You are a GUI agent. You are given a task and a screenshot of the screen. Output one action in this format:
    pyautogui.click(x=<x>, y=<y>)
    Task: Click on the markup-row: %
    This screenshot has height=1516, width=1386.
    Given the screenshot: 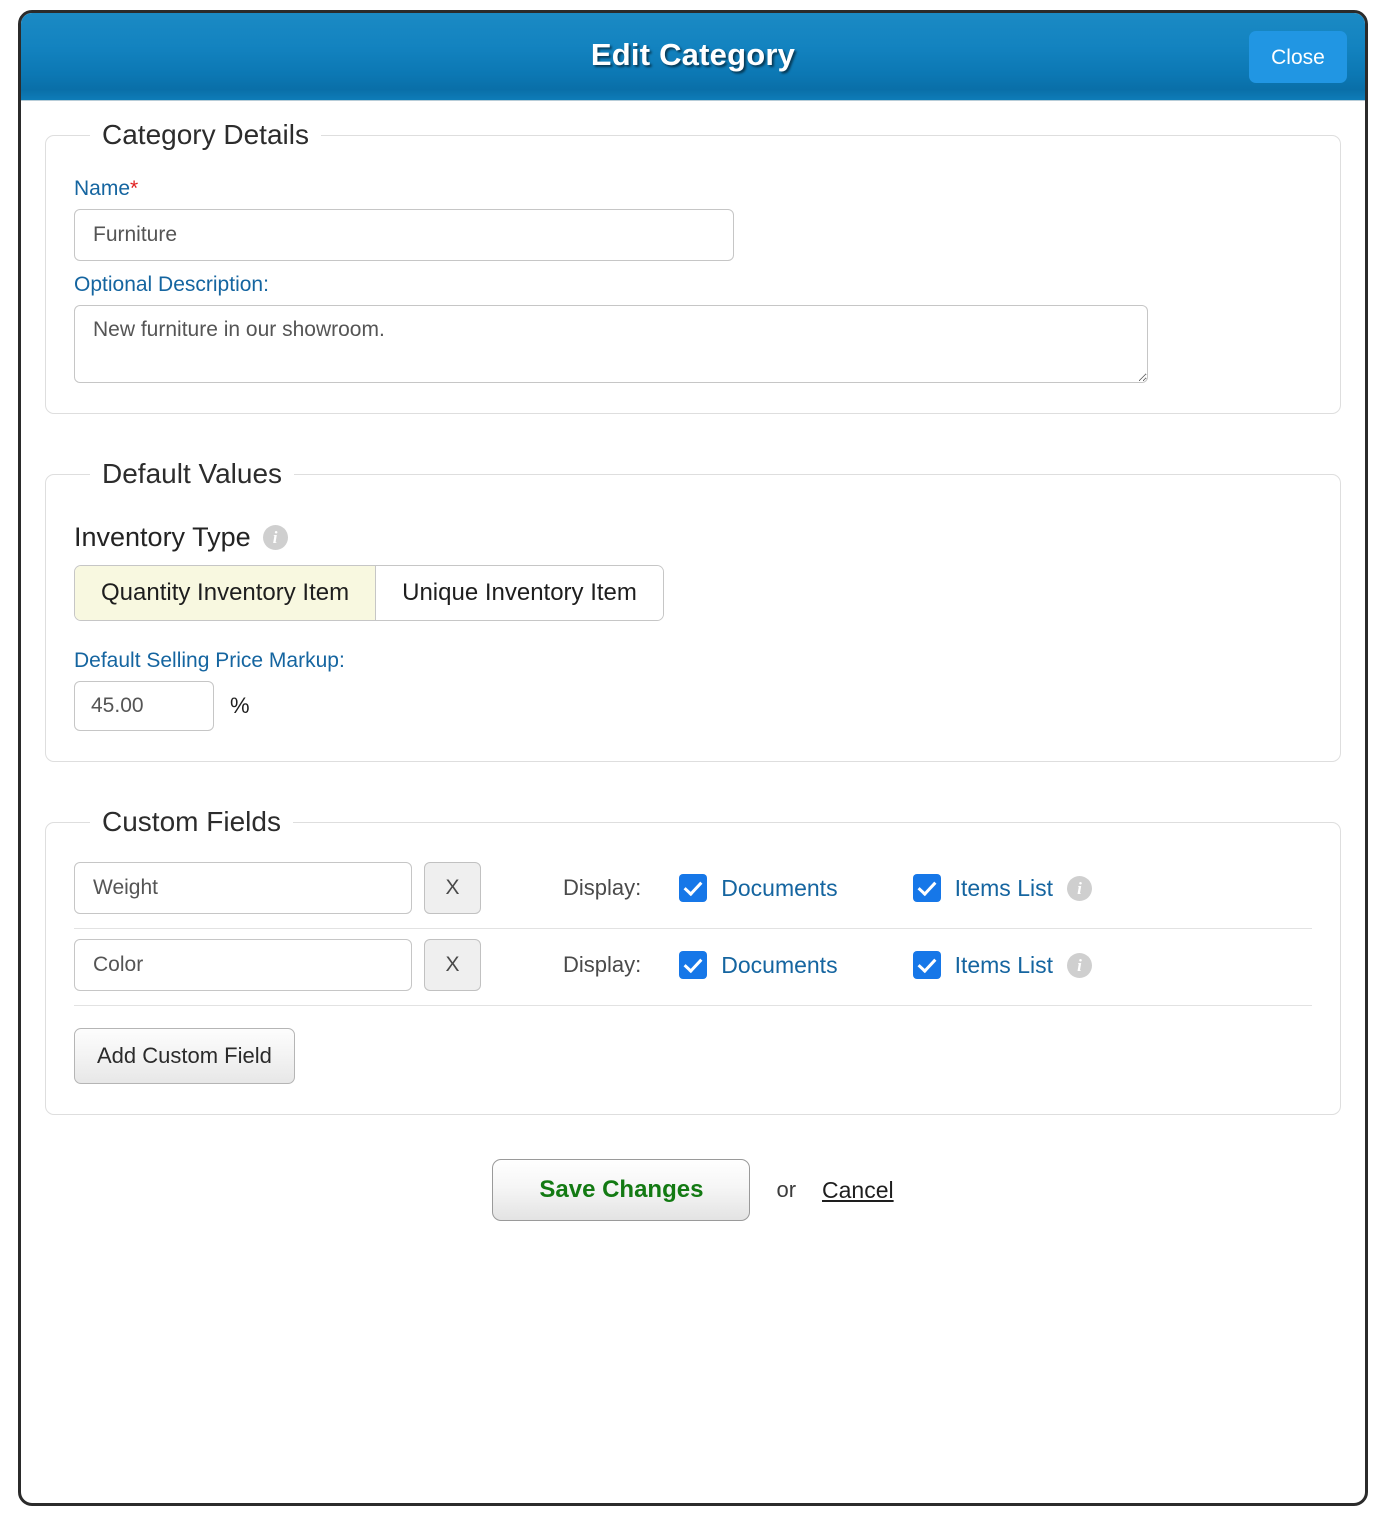 What is the action you would take?
    pyautogui.click(x=693, y=706)
    